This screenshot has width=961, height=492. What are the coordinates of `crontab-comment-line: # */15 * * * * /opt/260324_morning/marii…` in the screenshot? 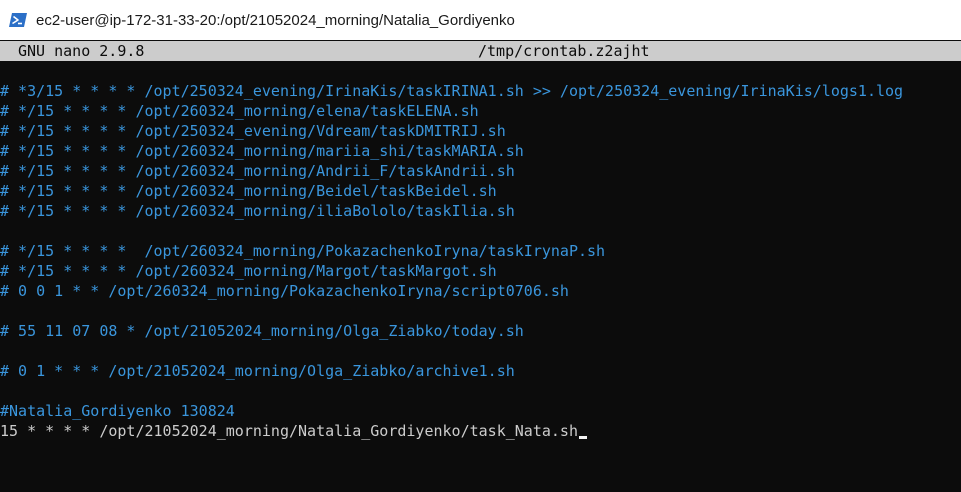 It's located at (480, 151).